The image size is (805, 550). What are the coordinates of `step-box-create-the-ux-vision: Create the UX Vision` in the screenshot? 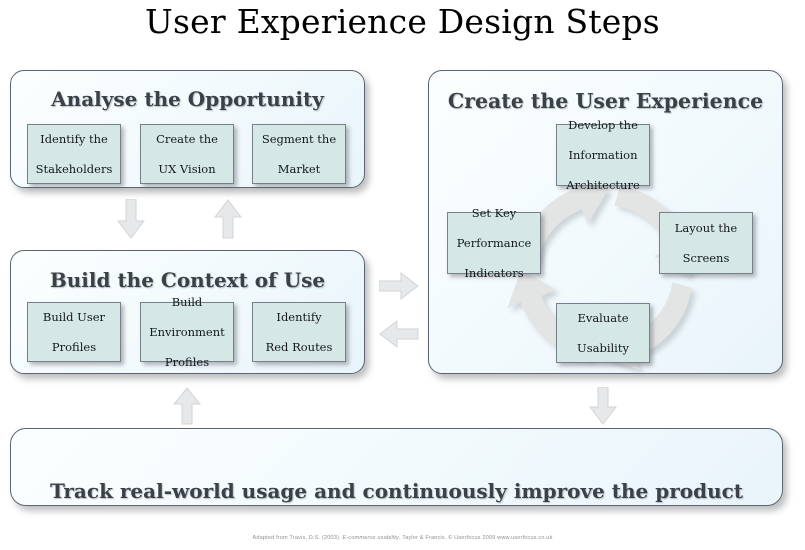 It's located at (187, 154).